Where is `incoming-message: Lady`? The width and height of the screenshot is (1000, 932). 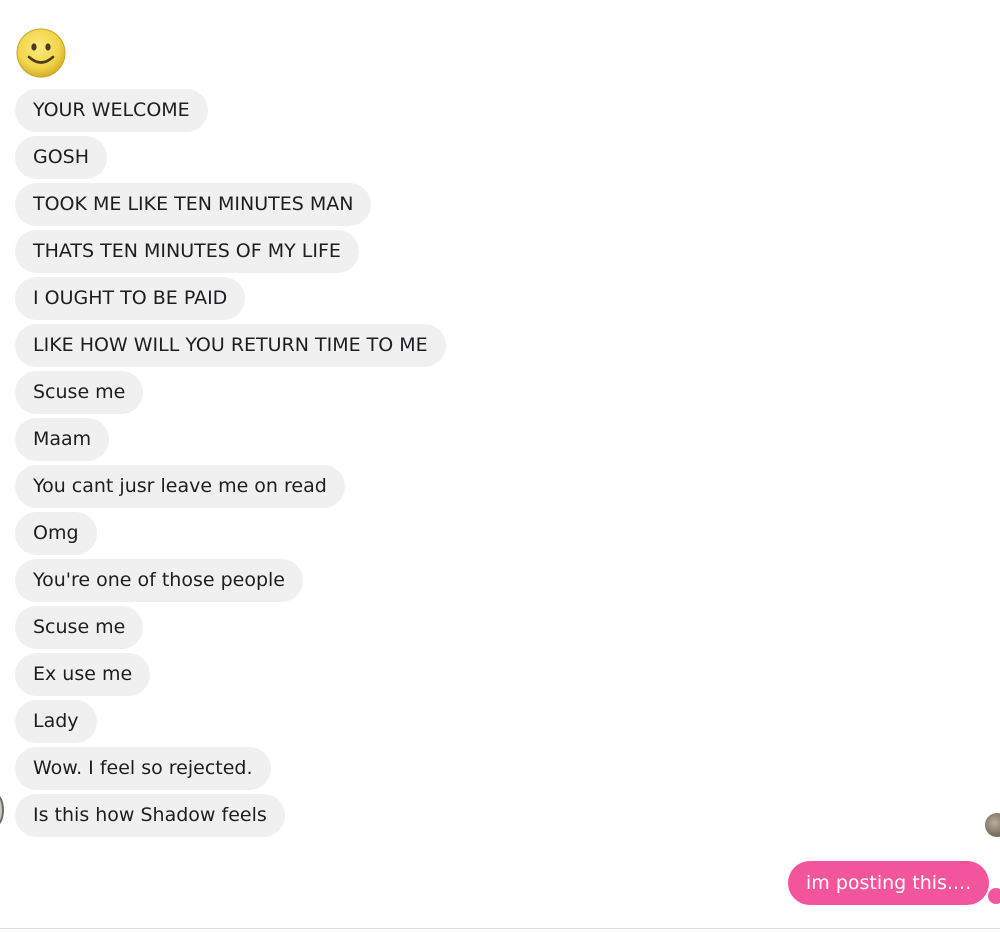
incoming-message: Lady is located at coordinates (56, 721).